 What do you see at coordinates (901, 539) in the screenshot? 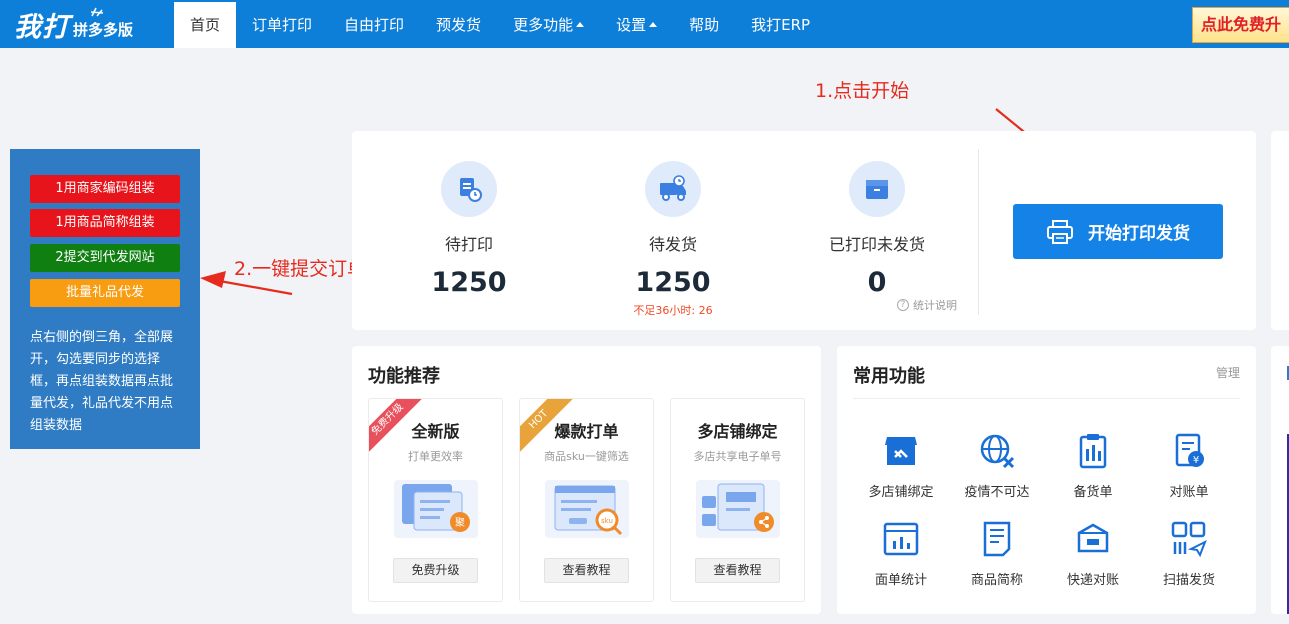
I see `chart-stats-icon` at bounding box center [901, 539].